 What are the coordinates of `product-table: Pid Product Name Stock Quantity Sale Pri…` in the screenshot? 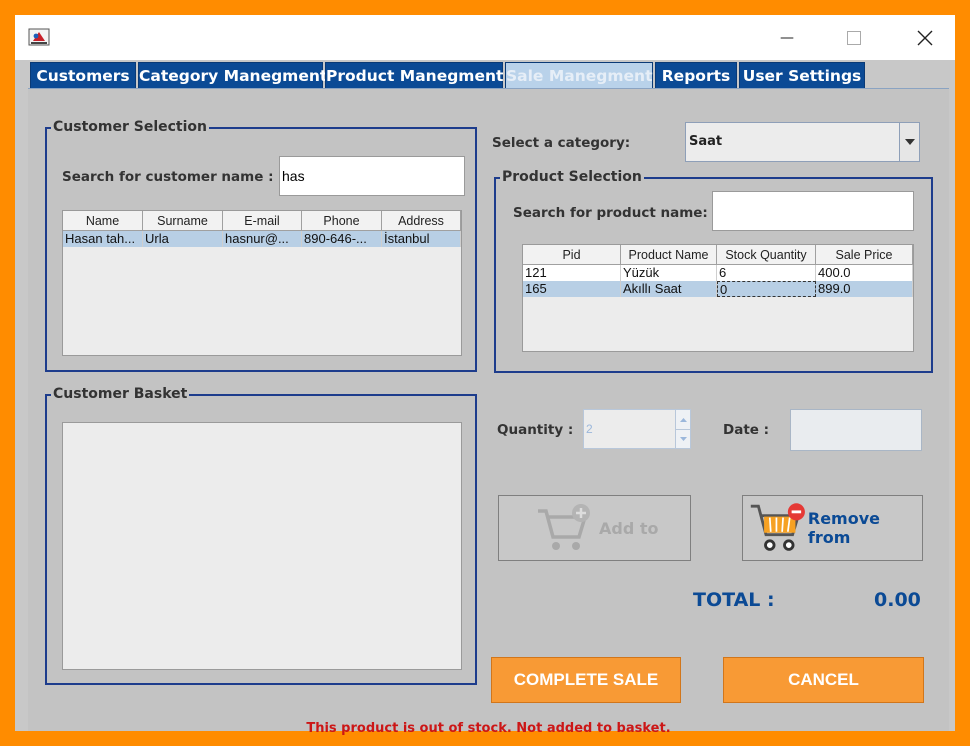 It's located at (718, 298).